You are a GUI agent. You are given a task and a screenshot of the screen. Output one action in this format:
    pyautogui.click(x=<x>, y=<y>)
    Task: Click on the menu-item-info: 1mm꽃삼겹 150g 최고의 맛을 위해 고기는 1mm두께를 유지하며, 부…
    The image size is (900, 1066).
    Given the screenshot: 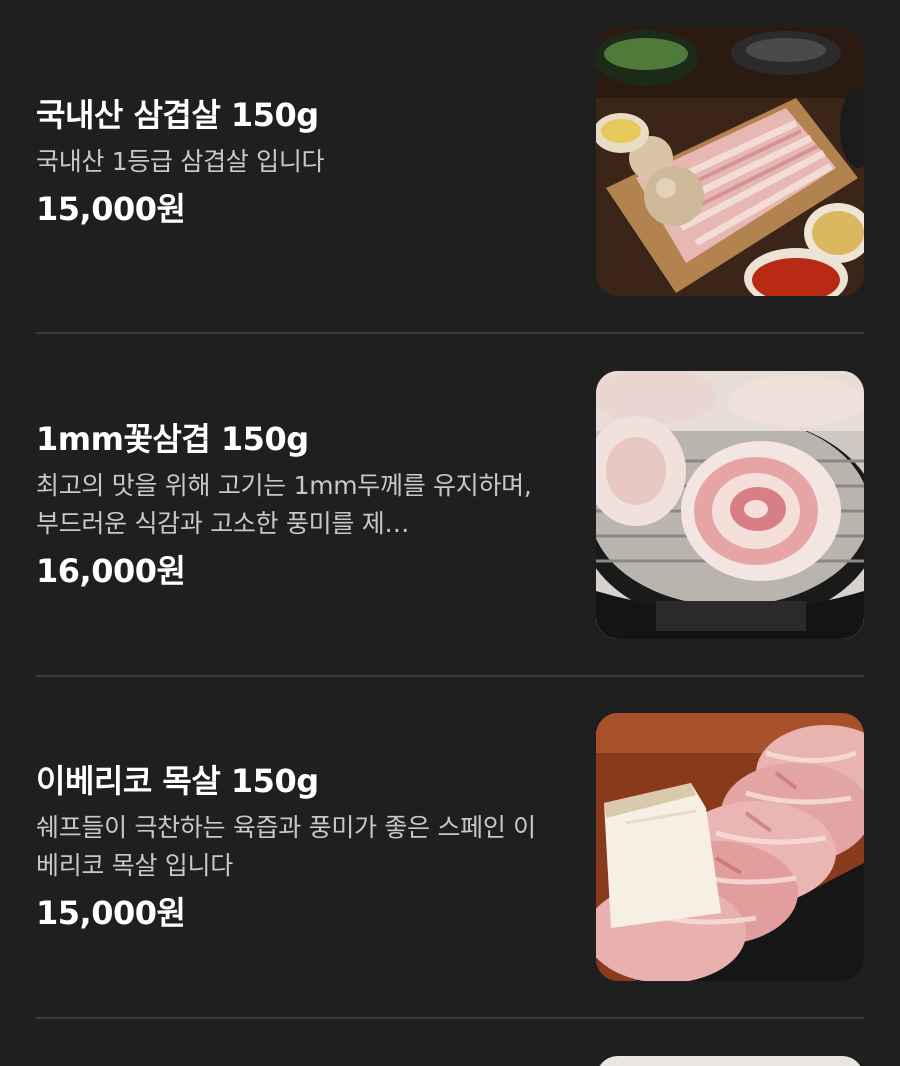 What is the action you would take?
    pyautogui.click(x=296, y=505)
    